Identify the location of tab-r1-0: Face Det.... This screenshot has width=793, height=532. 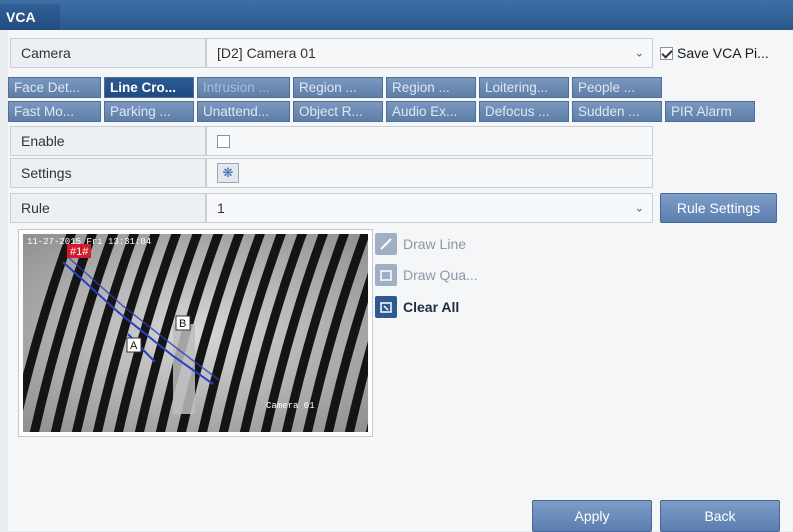
(54, 87).